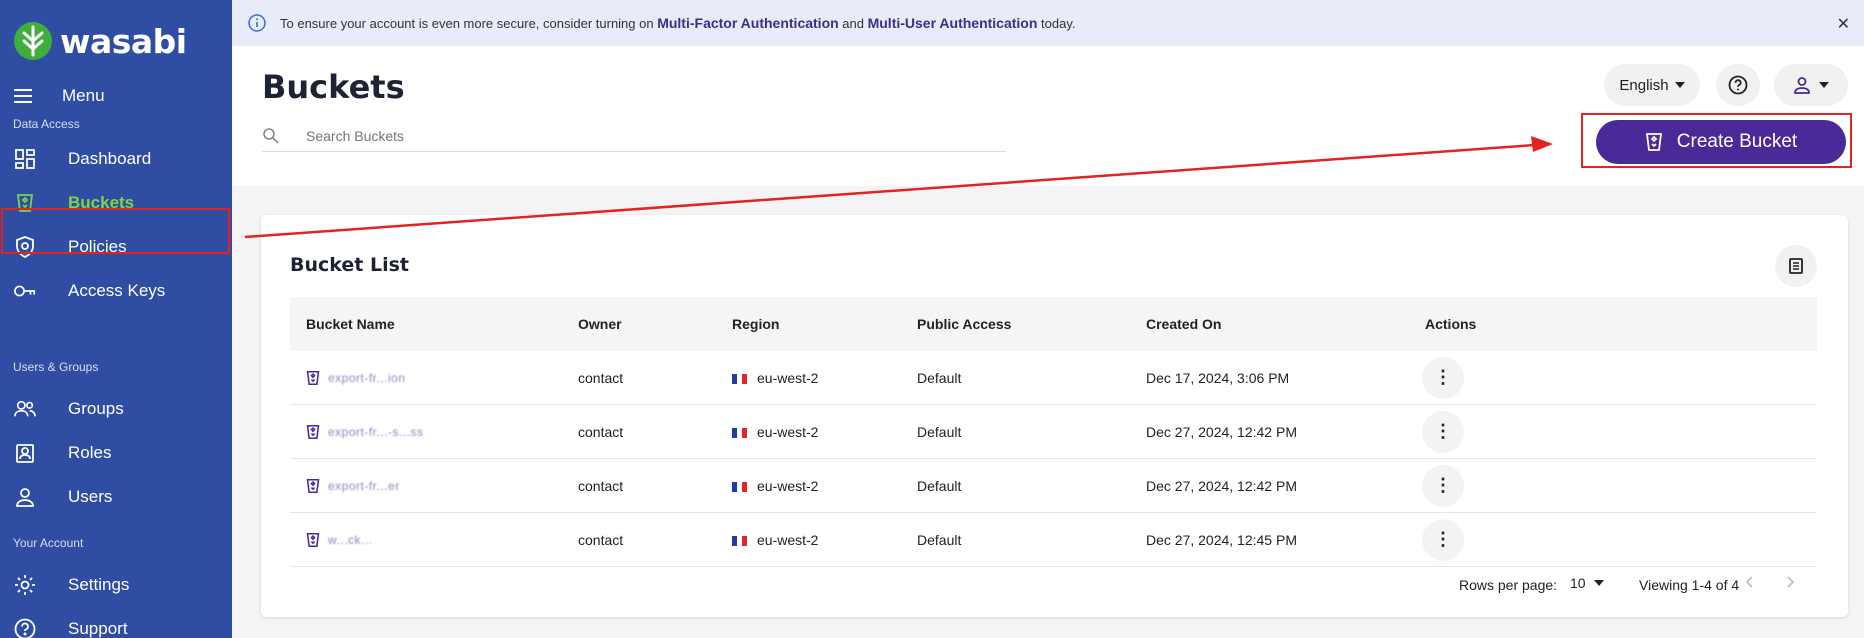  Describe the element at coordinates (116, 409) in the screenshot. I see `sidebar-item-groups: Groups` at that location.